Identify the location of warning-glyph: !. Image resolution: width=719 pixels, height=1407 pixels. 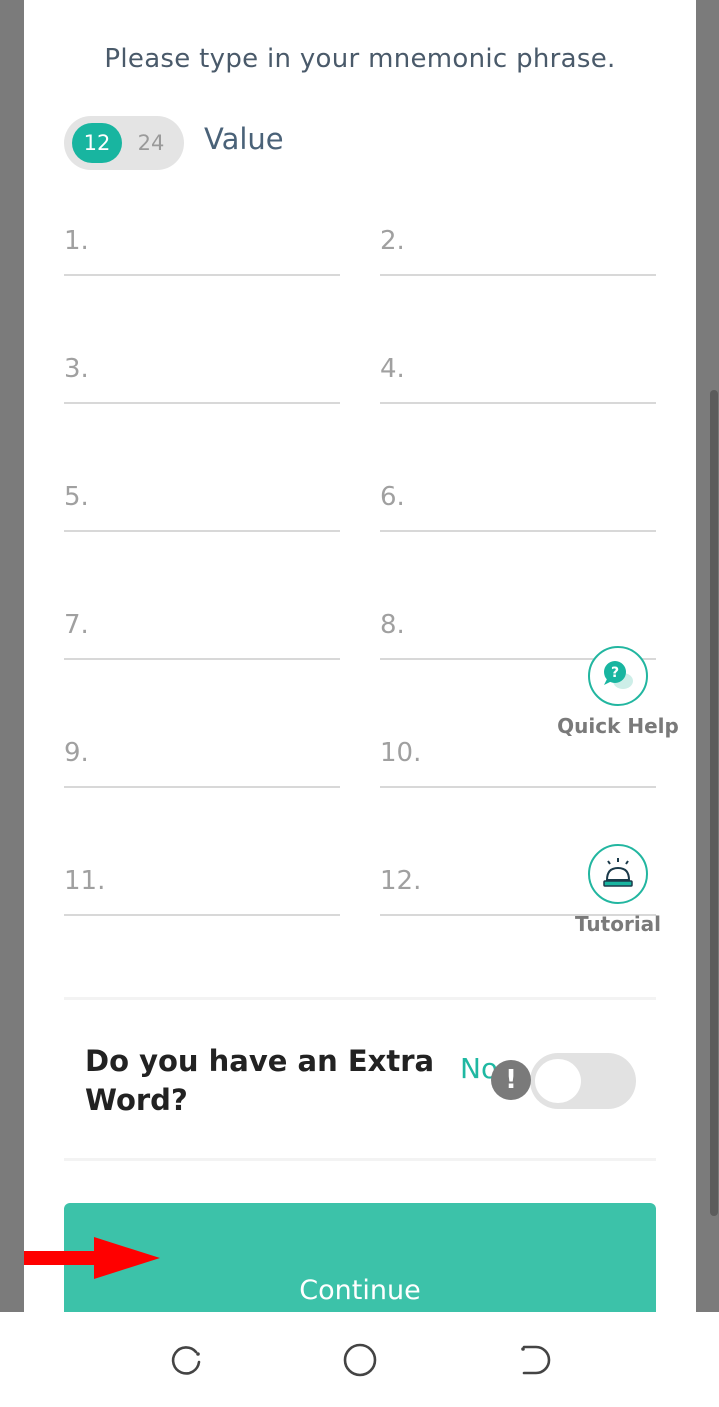
(511, 1080).